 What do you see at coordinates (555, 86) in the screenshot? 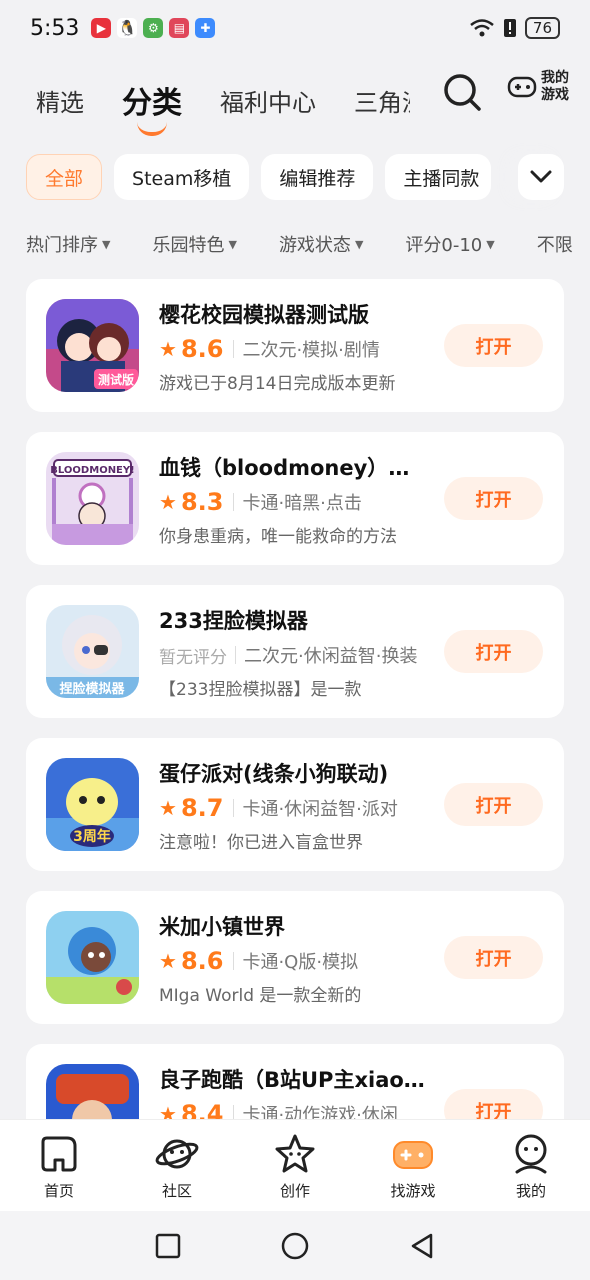
I see `my-games-label: 我的游戏` at bounding box center [555, 86].